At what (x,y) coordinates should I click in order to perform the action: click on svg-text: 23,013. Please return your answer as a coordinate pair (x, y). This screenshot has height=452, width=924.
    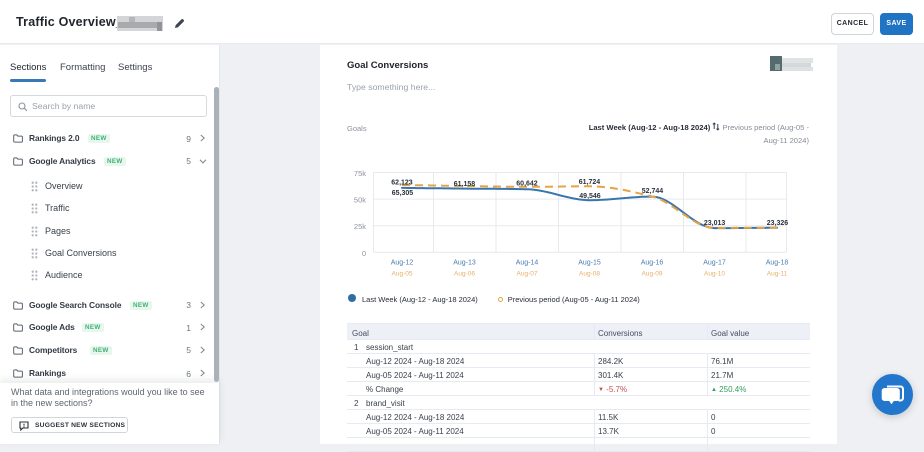
    Looking at the image, I should click on (715, 223).